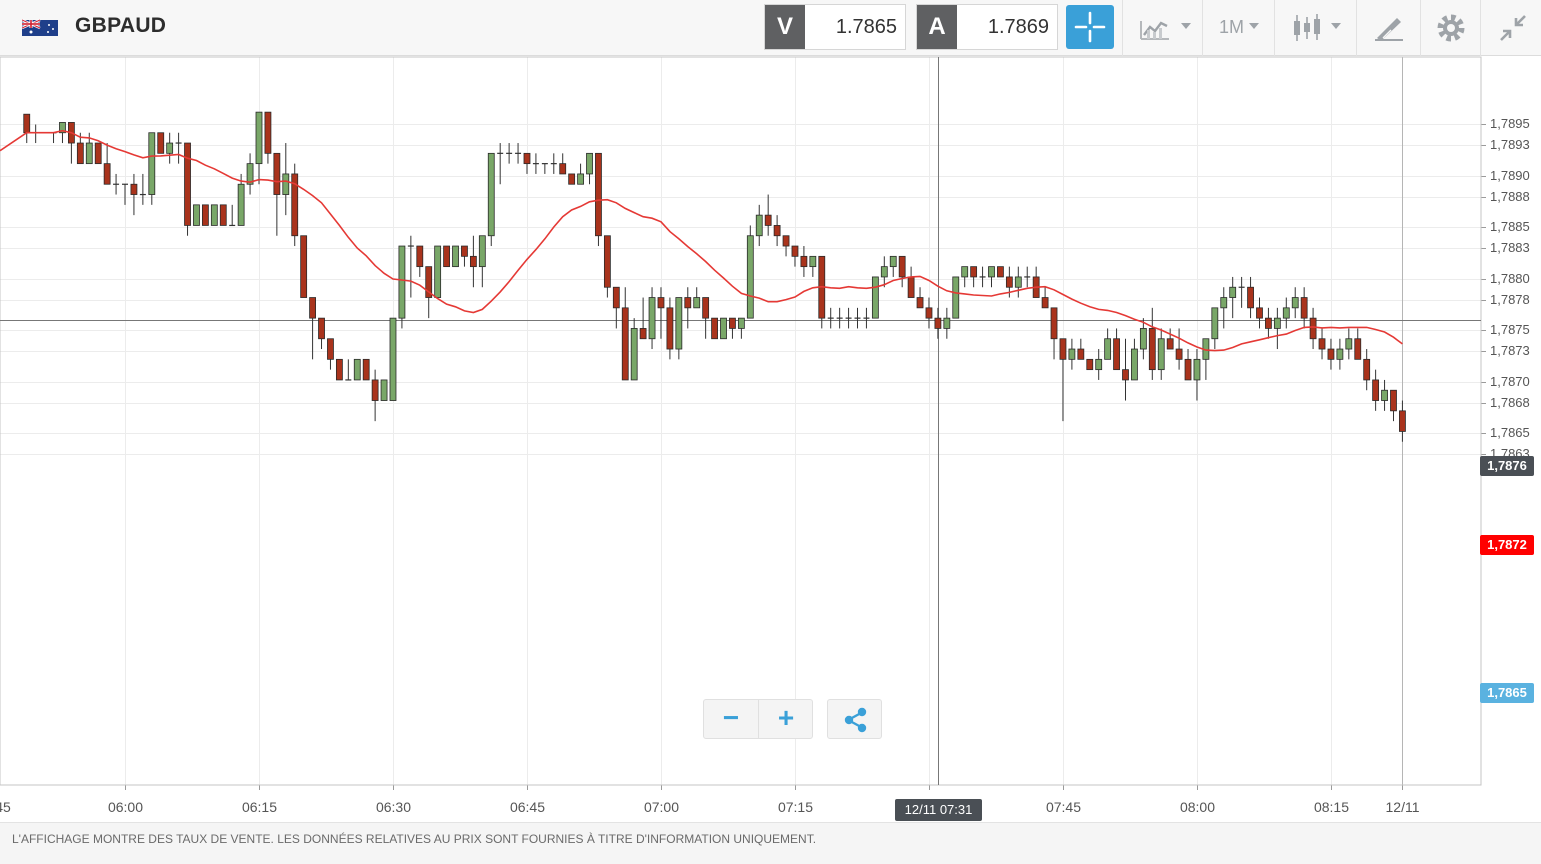  What do you see at coordinates (731, 719) in the screenshot?
I see `zoom-out-button: −` at bounding box center [731, 719].